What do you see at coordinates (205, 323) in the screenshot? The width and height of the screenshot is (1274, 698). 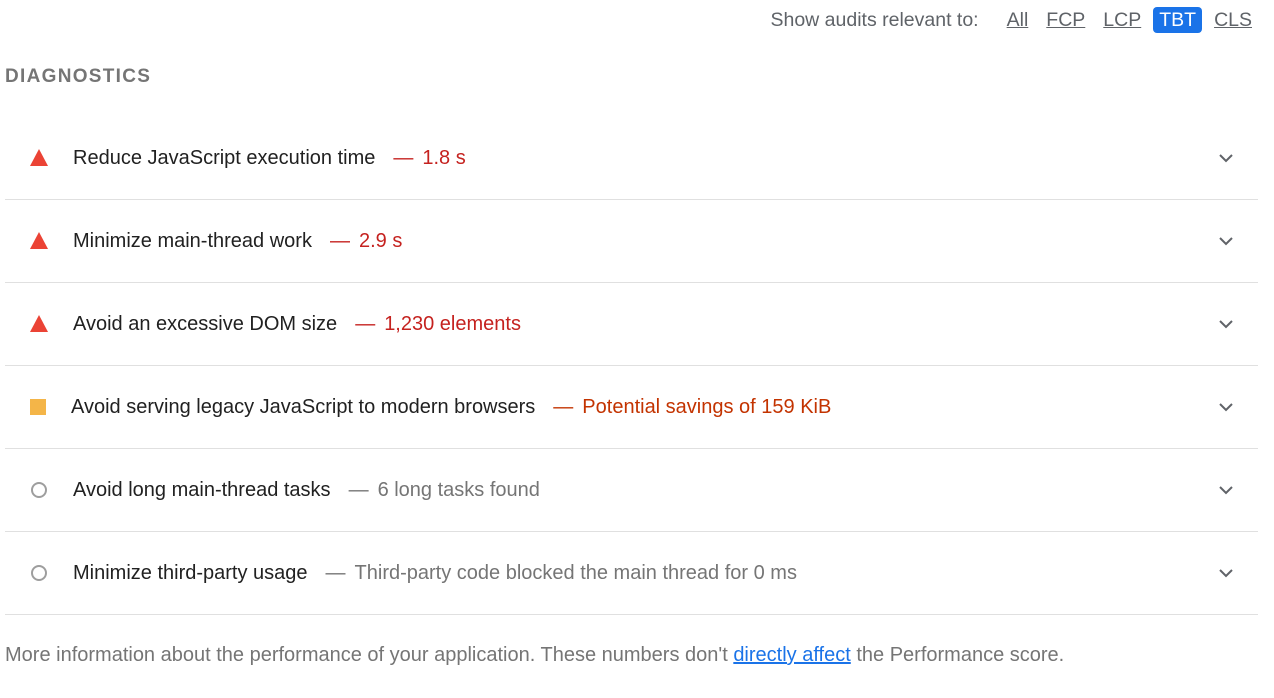 I see `audit-title: Avoid an excessive DOM size` at bounding box center [205, 323].